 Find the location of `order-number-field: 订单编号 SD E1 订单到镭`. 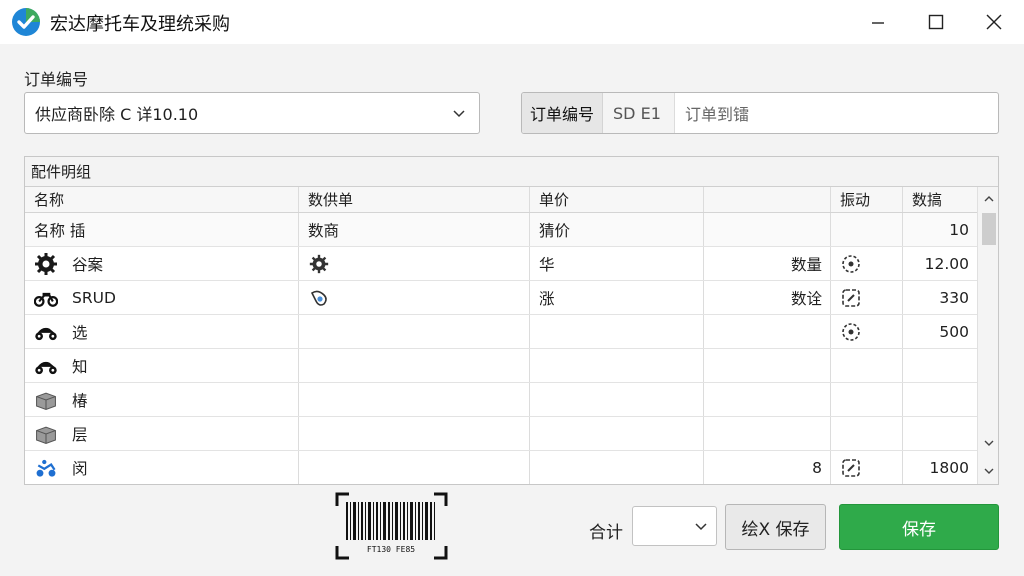

order-number-field: 订单编号 SD E1 订单到镭 is located at coordinates (760, 113).